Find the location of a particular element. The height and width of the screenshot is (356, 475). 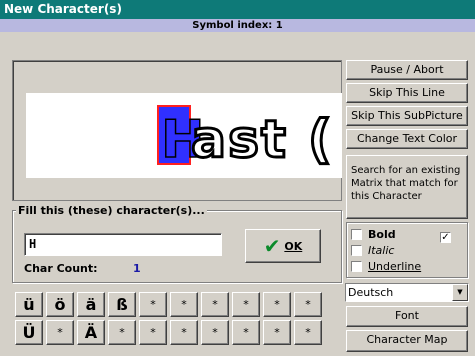

italic-label: Italic is located at coordinates (381, 250).